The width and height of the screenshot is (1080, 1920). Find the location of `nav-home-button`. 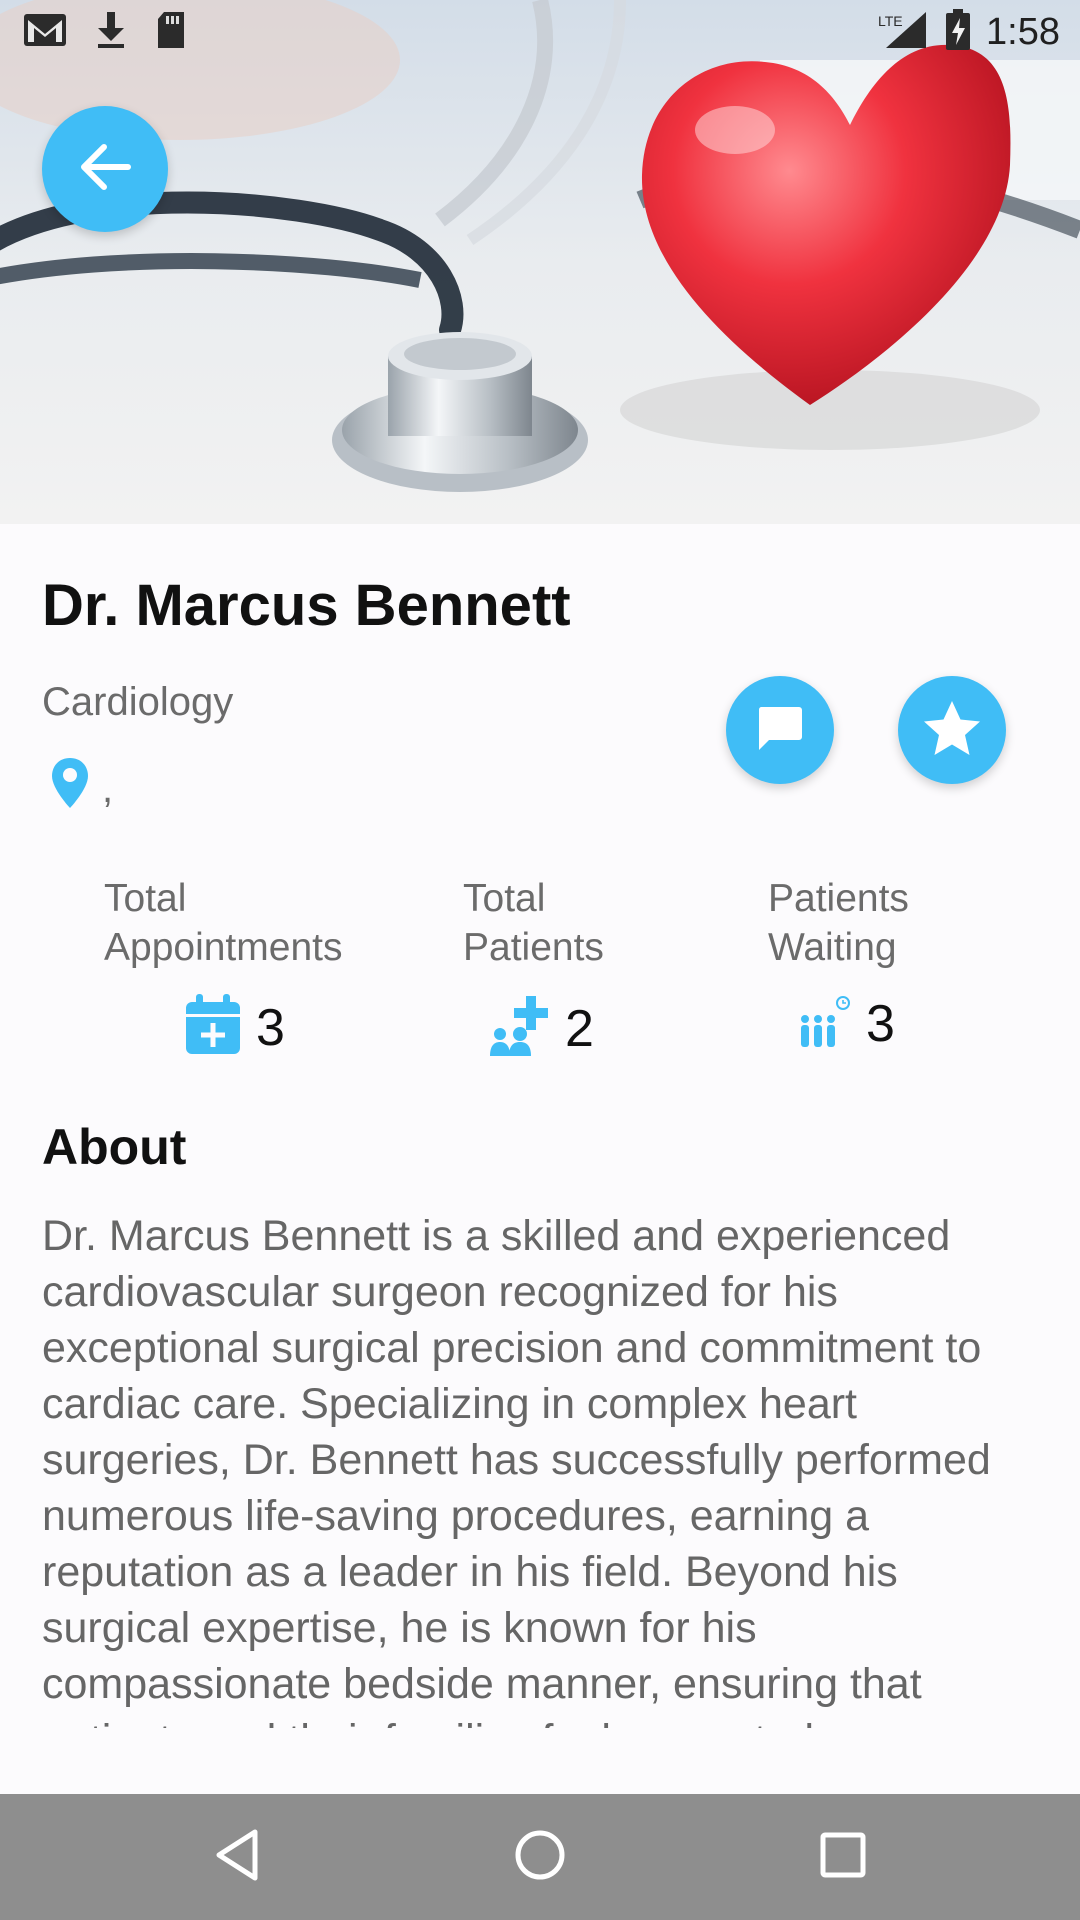

nav-home-button is located at coordinates (540, 1857).